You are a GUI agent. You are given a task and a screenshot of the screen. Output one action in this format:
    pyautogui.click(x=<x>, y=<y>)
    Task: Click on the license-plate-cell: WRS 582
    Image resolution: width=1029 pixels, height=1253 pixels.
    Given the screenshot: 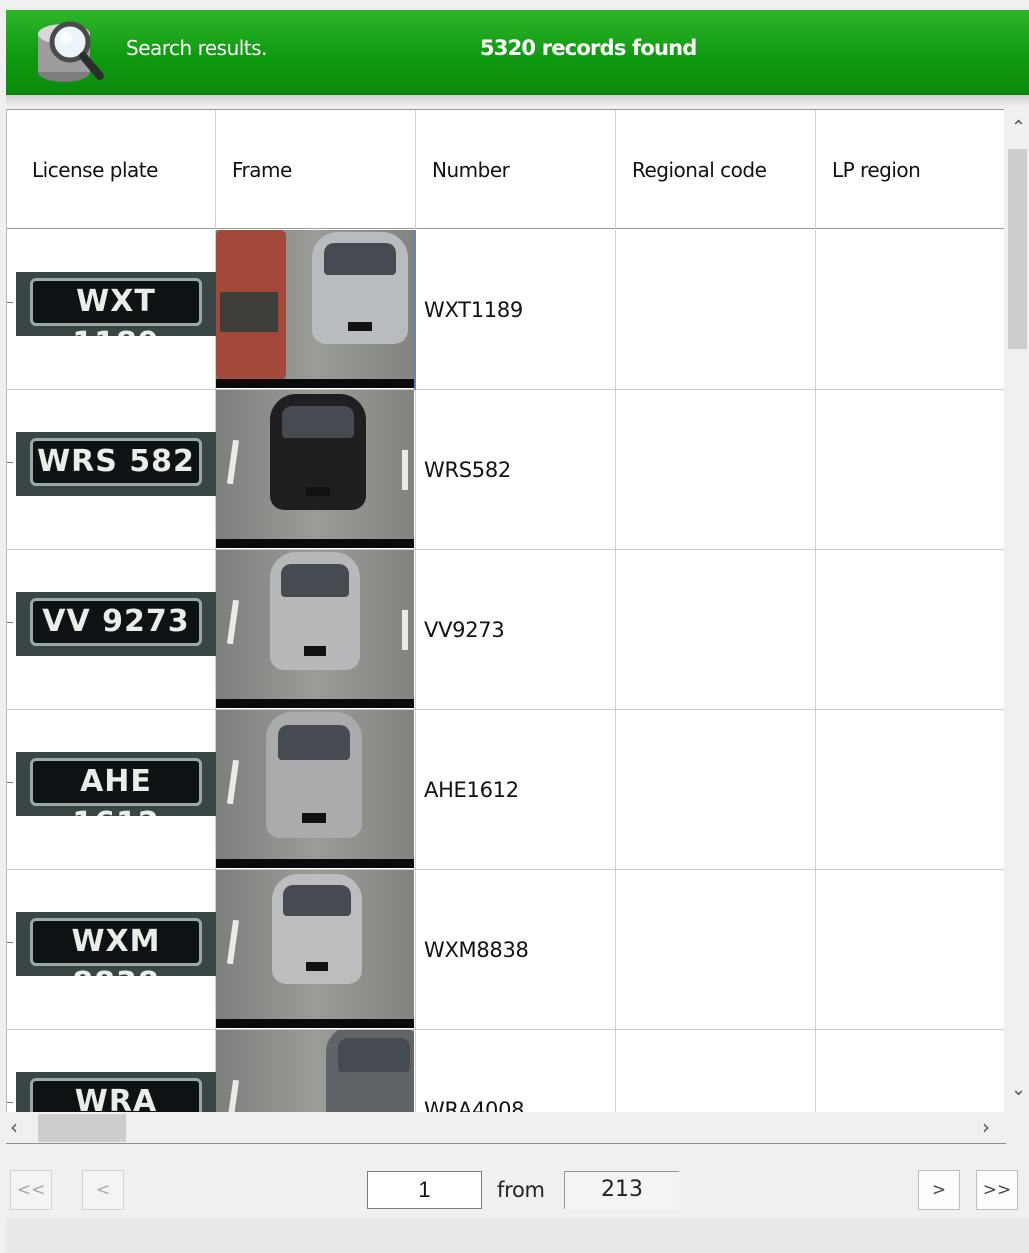 What is the action you would take?
    pyautogui.click(x=116, y=470)
    